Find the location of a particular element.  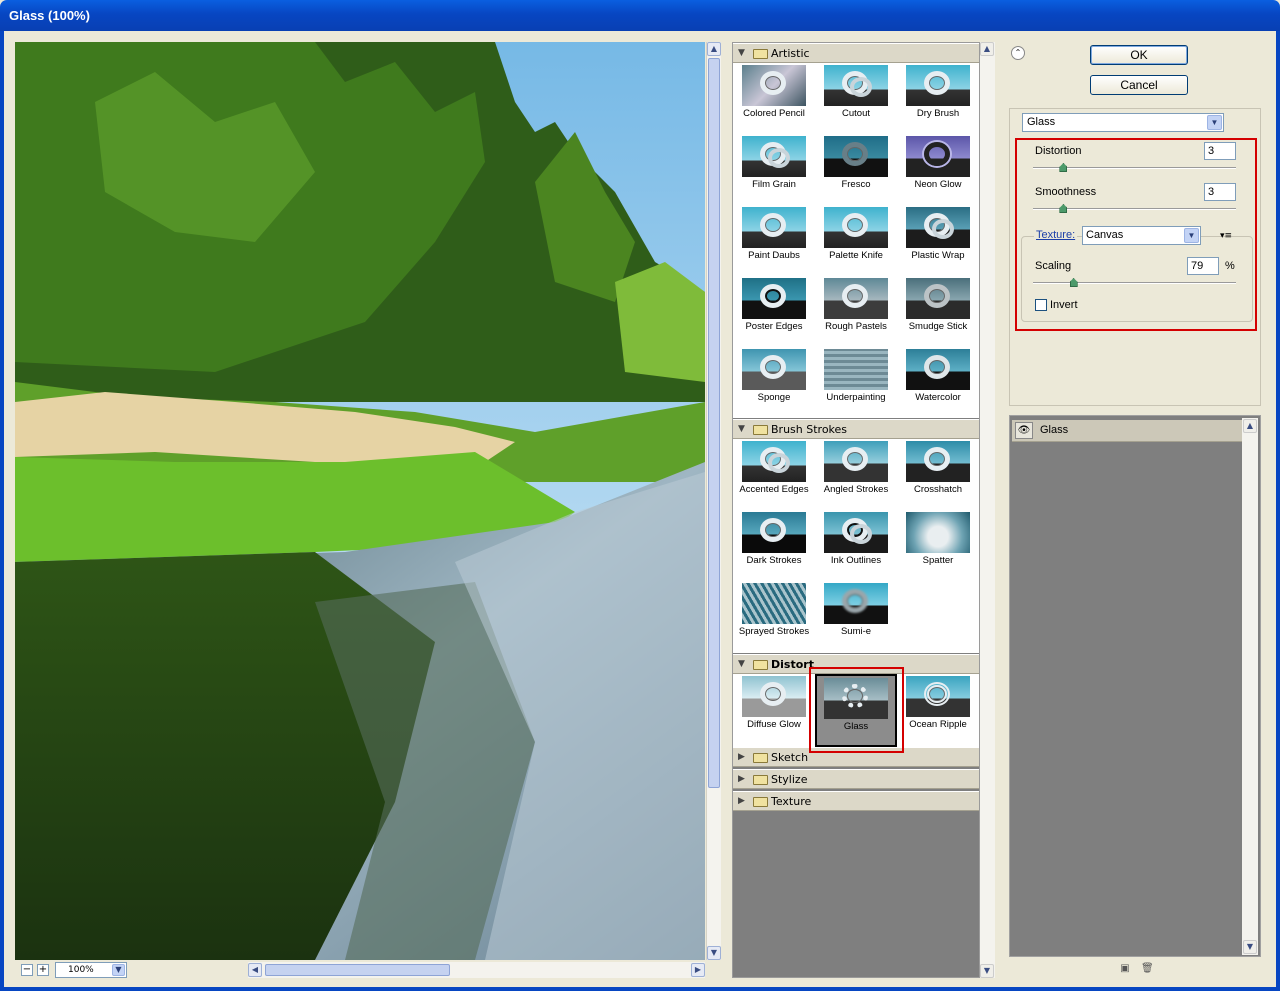

filter-thumb-fresco: Fresco is located at coordinates (856, 171).